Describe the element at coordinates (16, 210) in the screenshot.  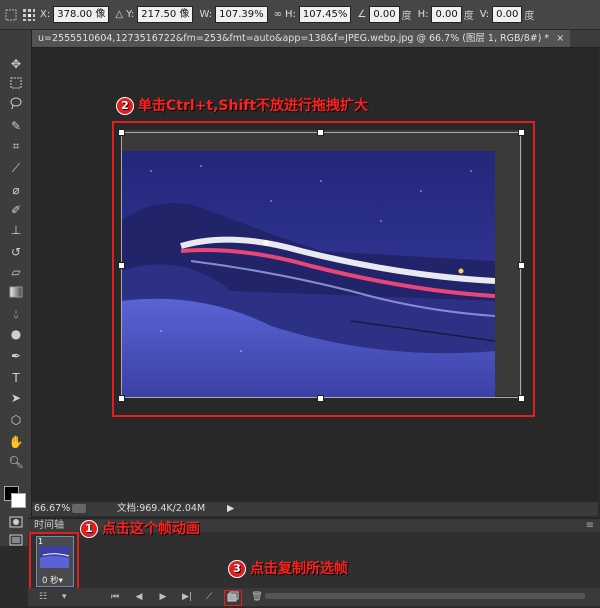
I see `brush-tool-icon: ✐` at that location.